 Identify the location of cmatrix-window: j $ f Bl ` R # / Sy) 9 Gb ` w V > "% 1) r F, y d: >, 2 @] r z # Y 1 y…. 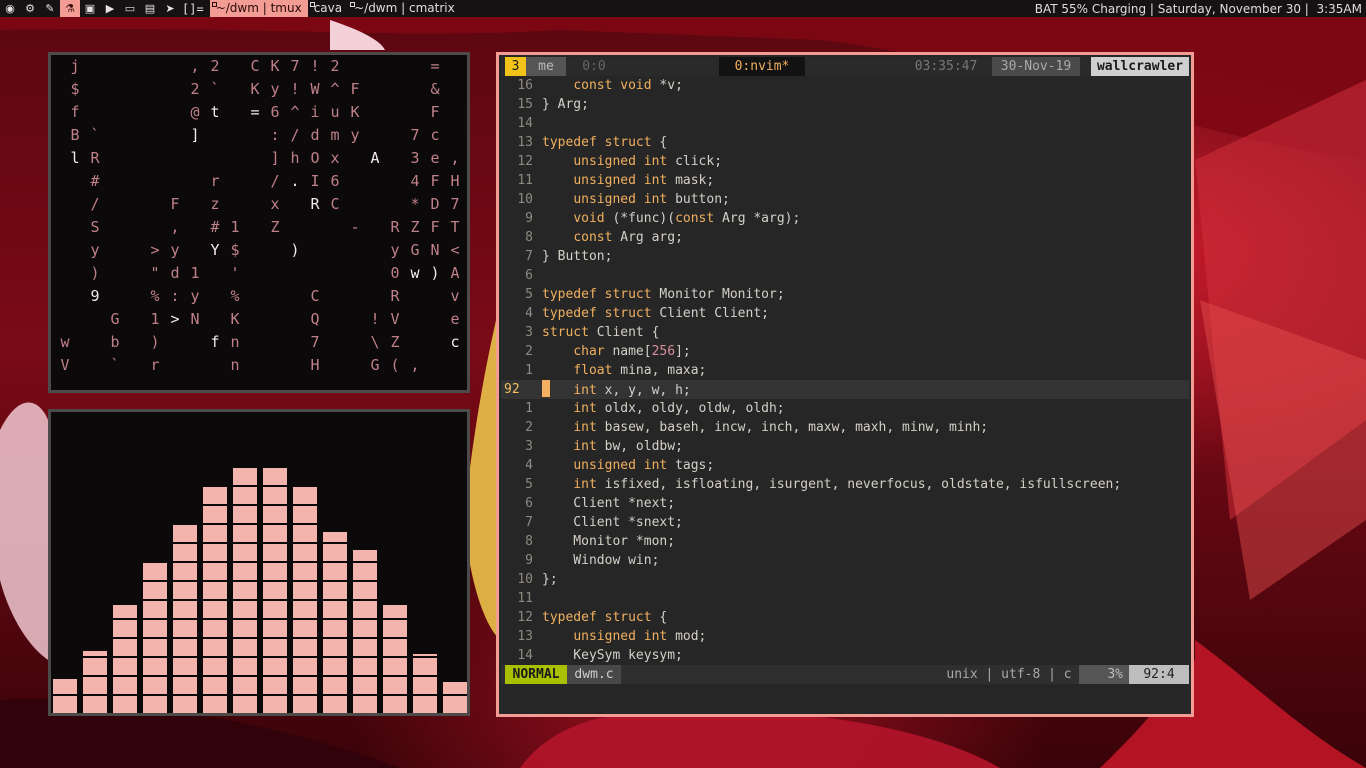
(259, 222).